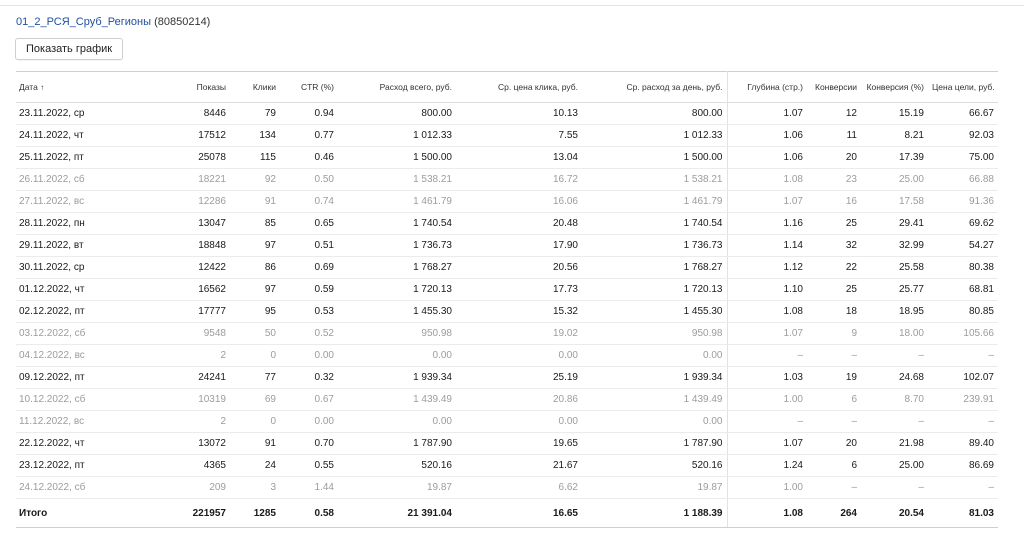 The width and height of the screenshot is (1024, 541). Describe the element at coordinates (655, 399) in the screenshot. I see `cell-avg-daily-spend: 1 439.49` at that location.